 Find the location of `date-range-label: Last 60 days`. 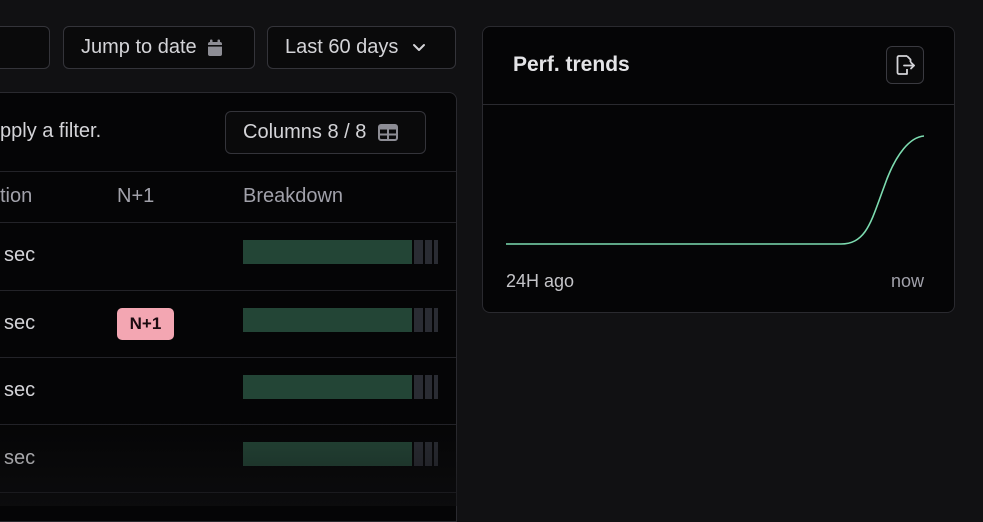

date-range-label: Last 60 days is located at coordinates (342, 47).